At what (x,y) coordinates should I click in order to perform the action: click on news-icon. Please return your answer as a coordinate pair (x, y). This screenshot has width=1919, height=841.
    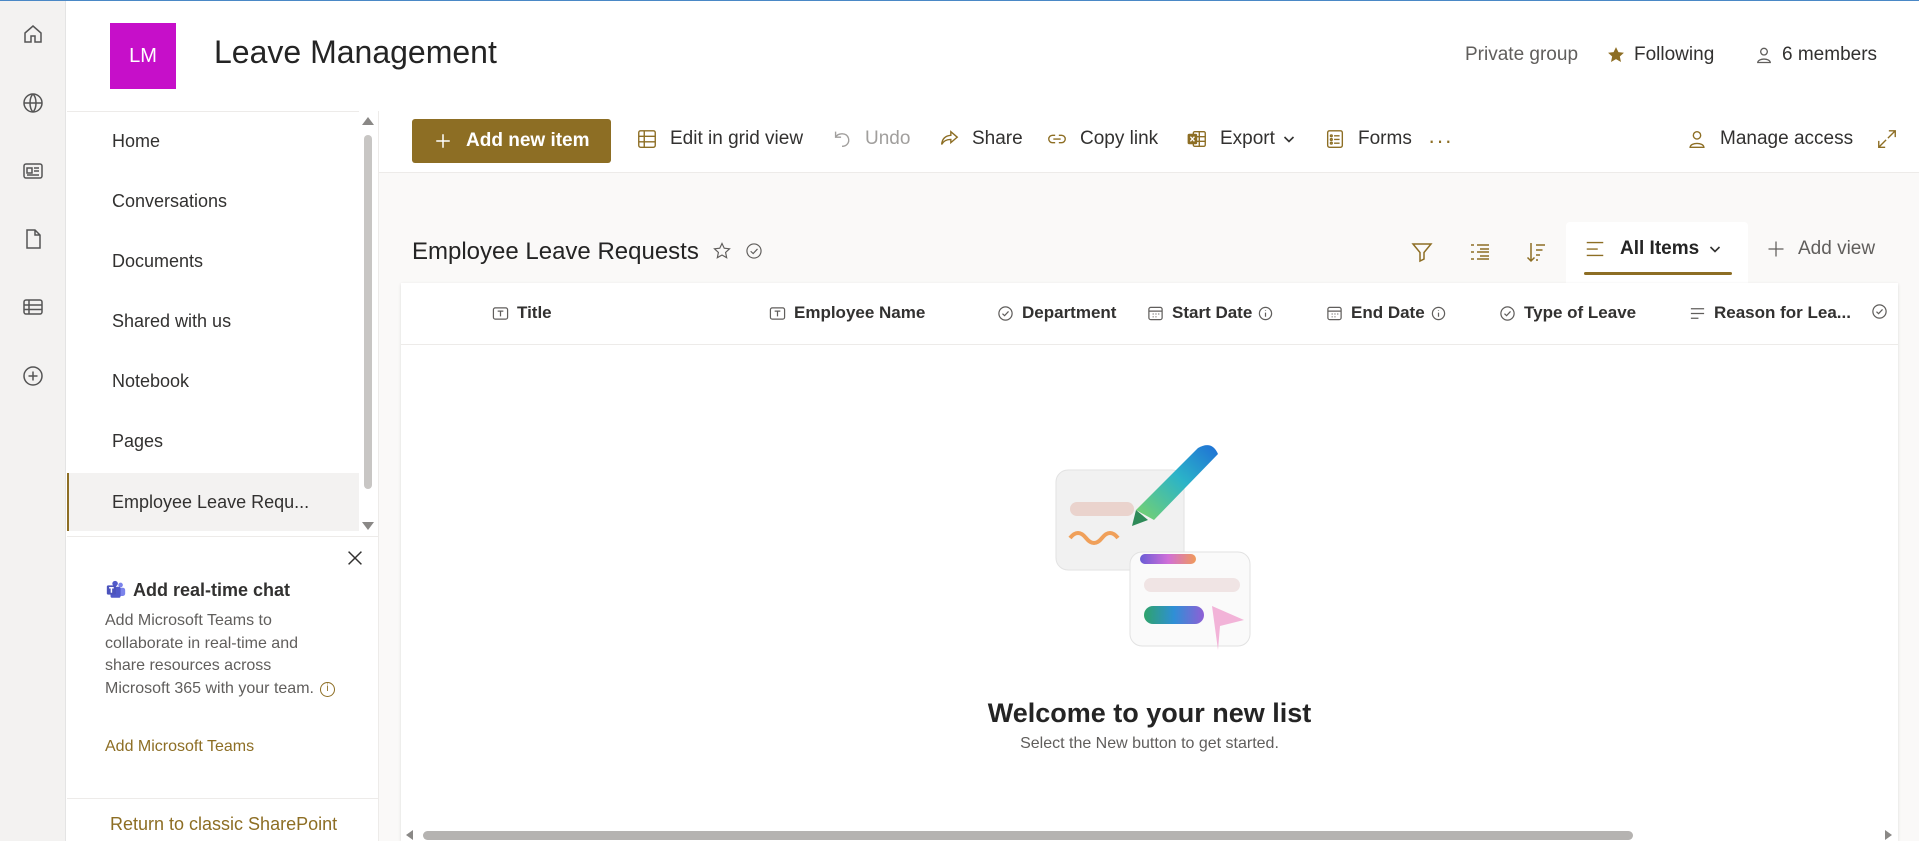
    Looking at the image, I should click on (33, 171).